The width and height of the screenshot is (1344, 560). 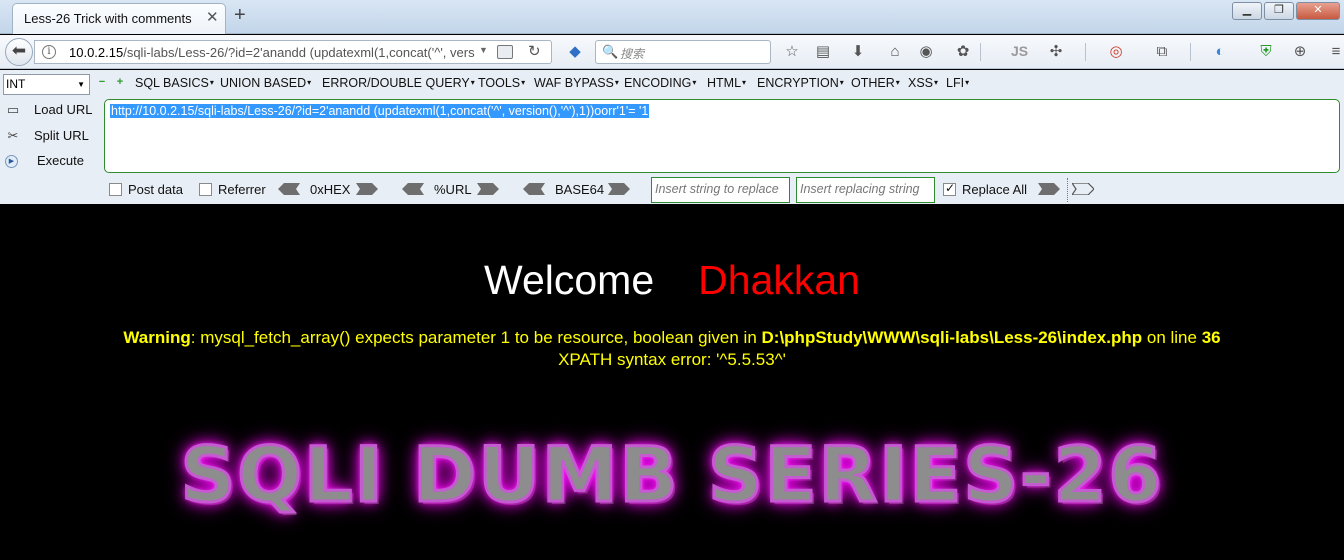 I want to click on new-tab-button: +, so click(x=240, y=15).